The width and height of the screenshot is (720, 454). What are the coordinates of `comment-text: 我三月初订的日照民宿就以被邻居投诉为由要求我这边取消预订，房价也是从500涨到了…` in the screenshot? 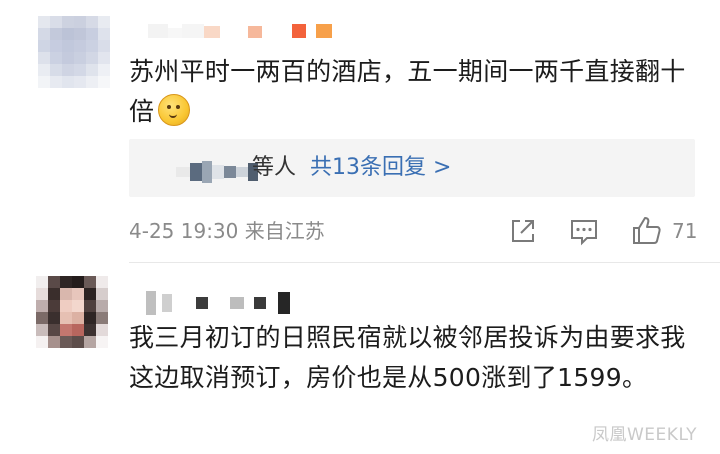 It's located at (407, 357).